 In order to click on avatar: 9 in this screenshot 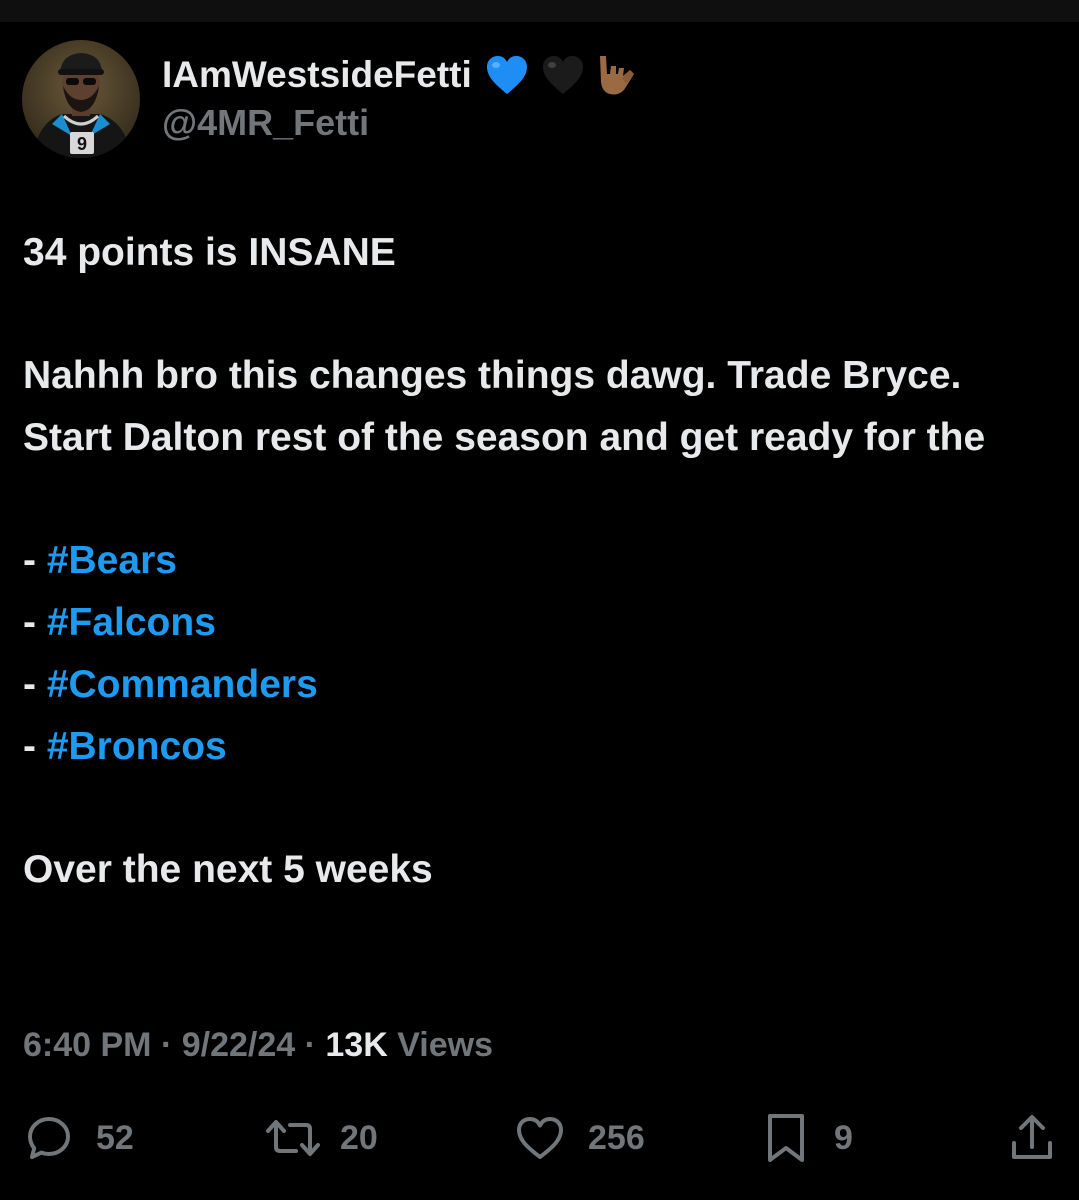, I will do `click(81, 99)`.